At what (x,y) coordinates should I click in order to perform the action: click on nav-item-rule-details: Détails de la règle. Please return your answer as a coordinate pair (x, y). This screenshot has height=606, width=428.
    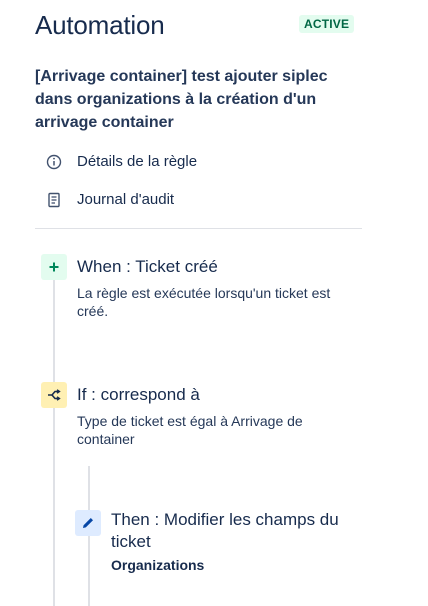
    Looking at the image, I should click on (198, 162).